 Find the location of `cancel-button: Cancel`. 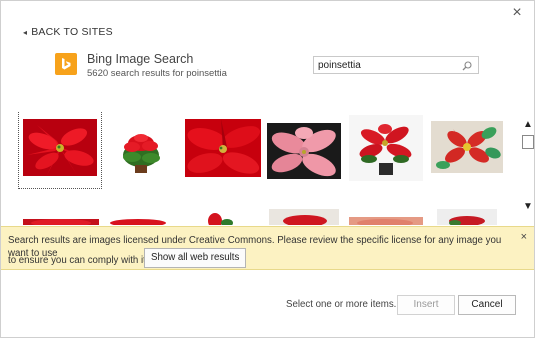

cancel-button: Cancel is located at coordinates (487, 305).